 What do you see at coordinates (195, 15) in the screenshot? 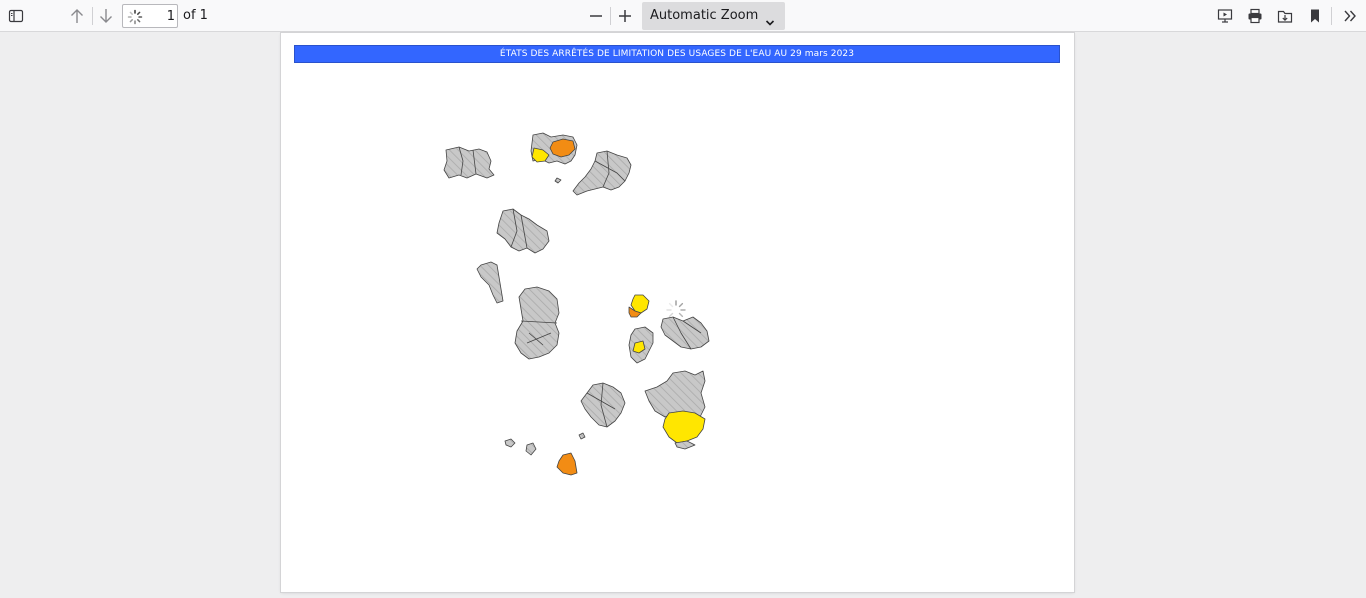
I see `page-count-label: of 1` at bounding box center [195, 15].